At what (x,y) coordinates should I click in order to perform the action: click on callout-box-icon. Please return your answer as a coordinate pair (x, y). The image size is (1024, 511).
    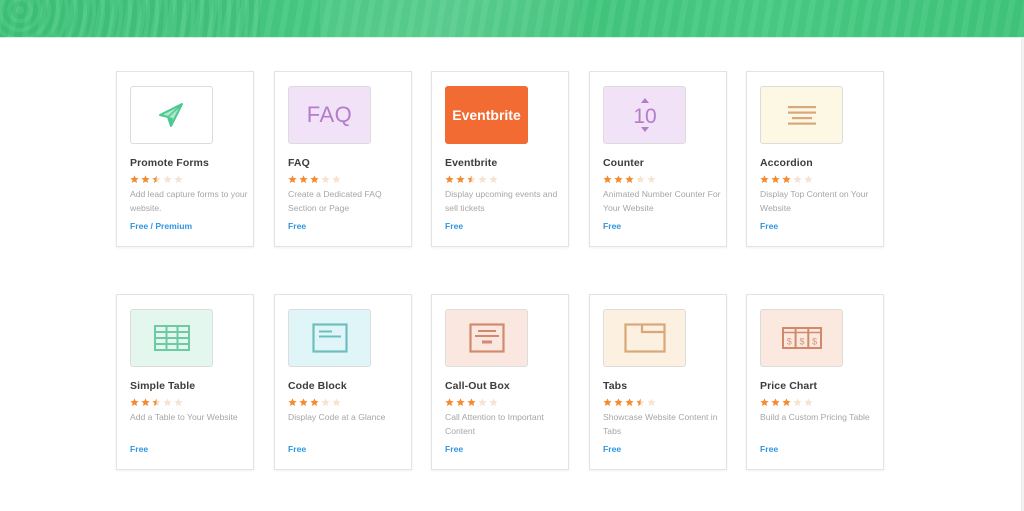
    Looking at the image, I should click on (486, 338).